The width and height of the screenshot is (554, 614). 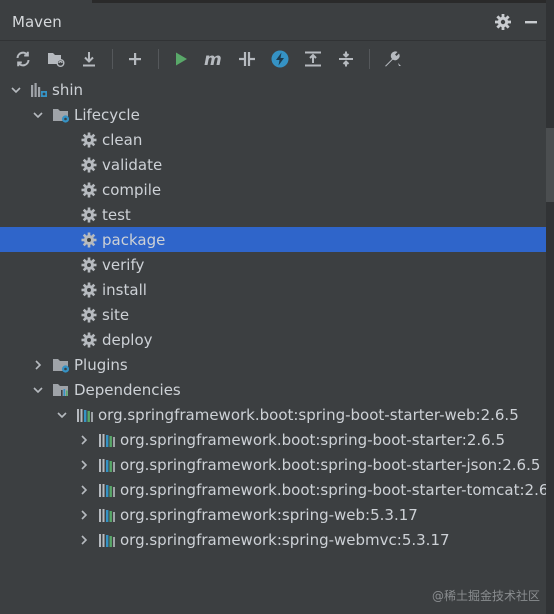 What do you see at coordinates (116, 214) in the screenshot?
I see `goal-label: test` at bounding box center [116, 214].